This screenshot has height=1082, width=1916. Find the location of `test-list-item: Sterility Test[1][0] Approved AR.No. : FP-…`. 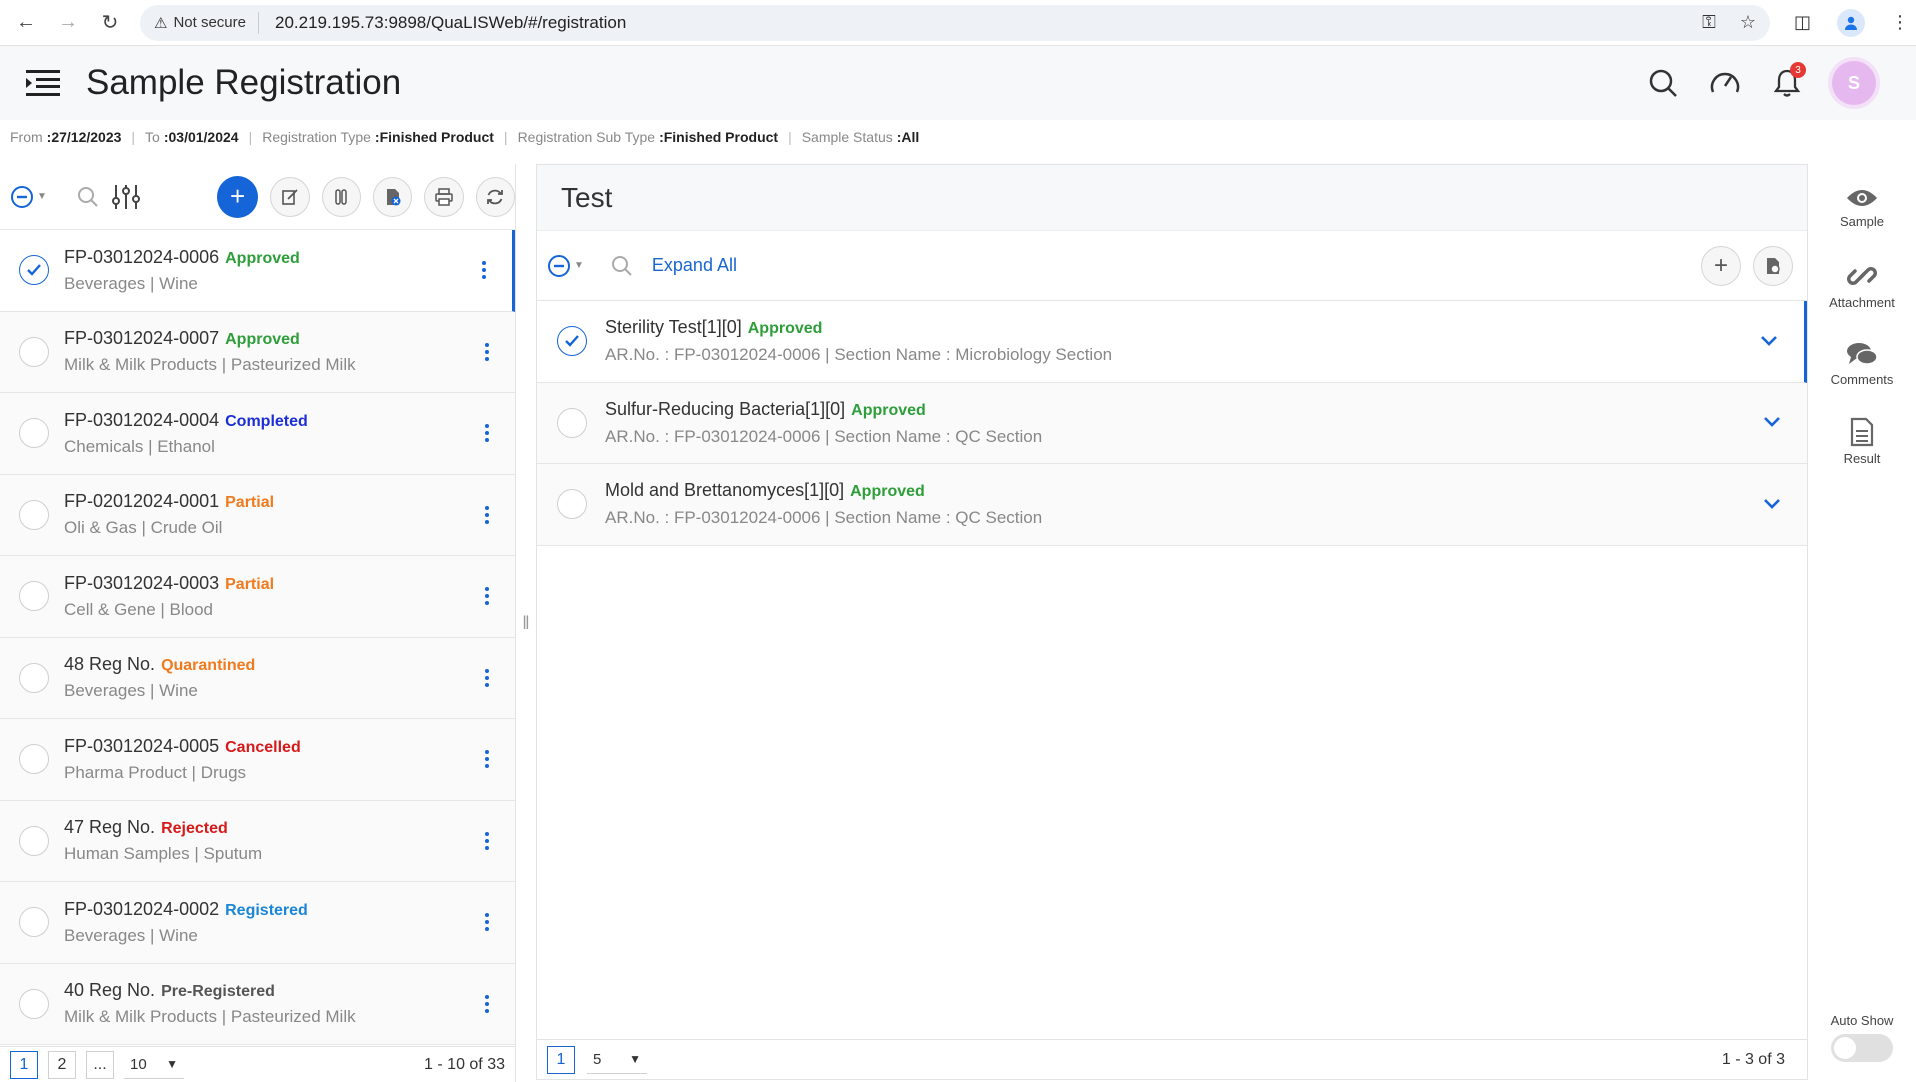

test-list-item: Sterility Test[1][0] Approved AR.No. : FP-… is located at coordinates (1172, 342).